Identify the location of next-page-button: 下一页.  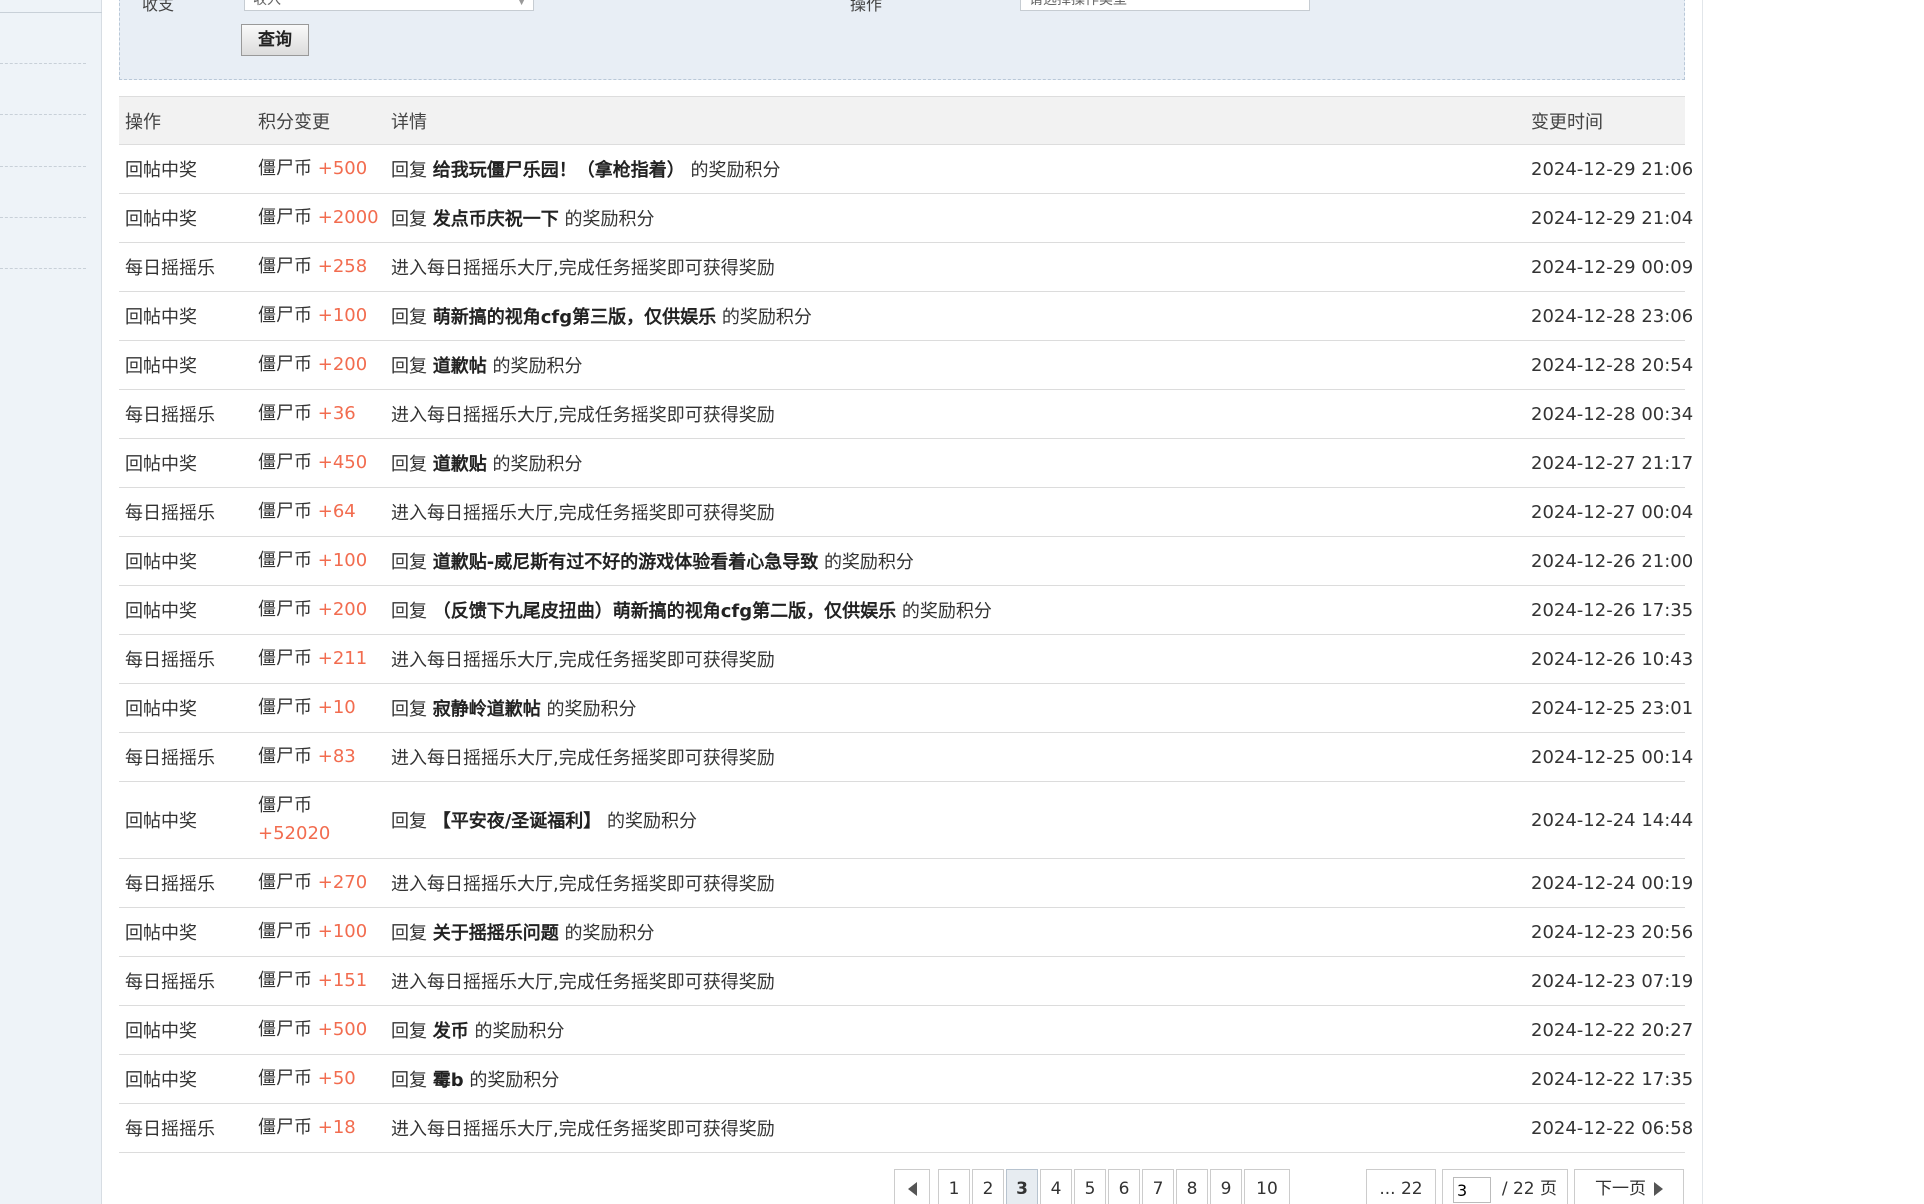
(1629, 1186).